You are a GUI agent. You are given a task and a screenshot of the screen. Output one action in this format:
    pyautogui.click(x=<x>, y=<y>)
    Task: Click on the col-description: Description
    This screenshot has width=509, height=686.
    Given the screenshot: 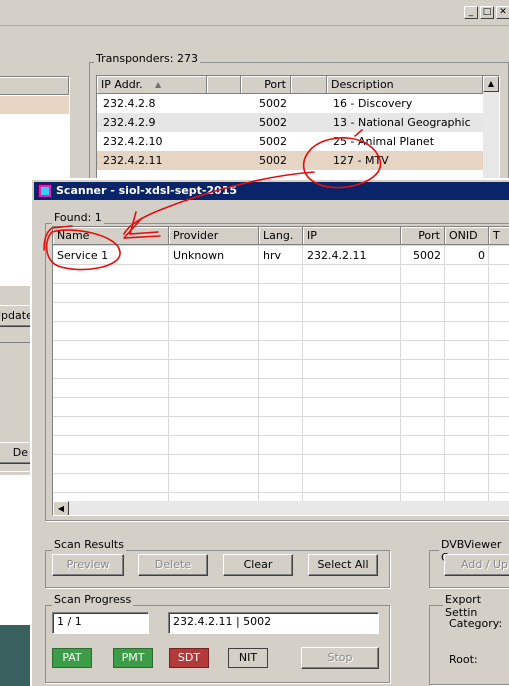 What is the action you would take?
    pyautogui.click(x=405, y=85)
    